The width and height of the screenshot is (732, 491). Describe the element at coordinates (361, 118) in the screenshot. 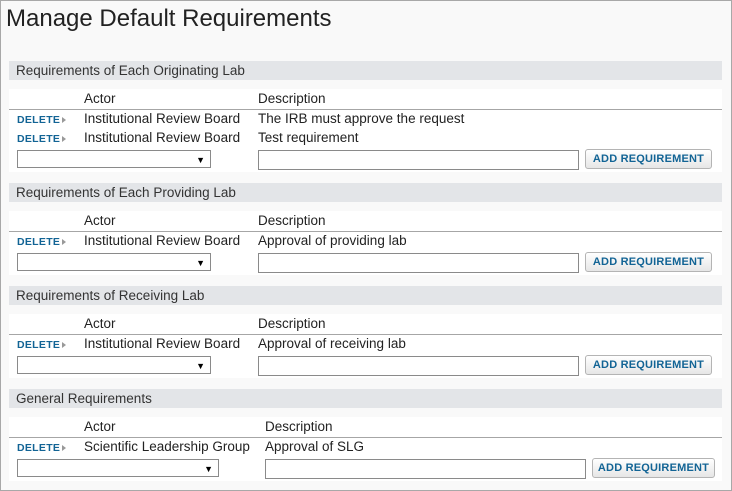

I see `requirement-description: The IRB must approve the request` at that location.